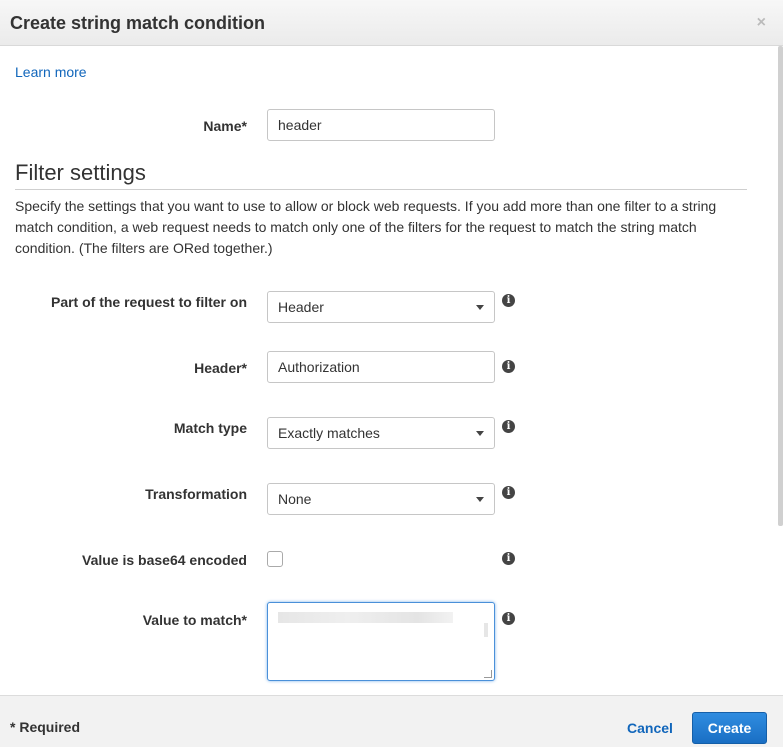  What do you see at coordinates (365, 50) in the screenshot?
I see `intro-text-clipped` at bounding box center [365, 50].